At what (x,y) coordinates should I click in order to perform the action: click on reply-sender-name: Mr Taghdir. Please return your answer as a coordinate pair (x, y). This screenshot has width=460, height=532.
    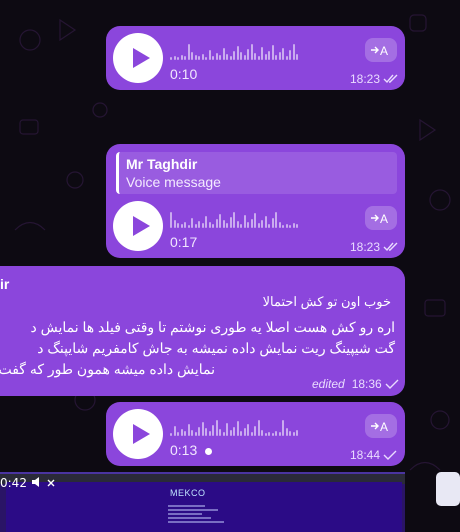
    Looking at the image, I should click on (162, 164).